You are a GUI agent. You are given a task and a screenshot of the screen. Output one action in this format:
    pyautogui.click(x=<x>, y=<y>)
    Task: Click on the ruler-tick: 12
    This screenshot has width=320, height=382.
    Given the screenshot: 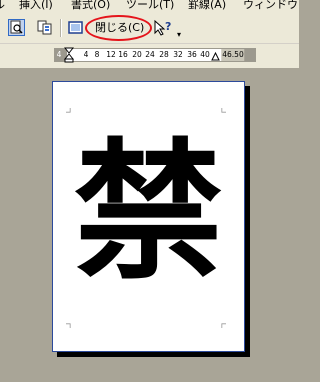 What is the action you would take?
    pyautogui.click(x=111, y=54)
    